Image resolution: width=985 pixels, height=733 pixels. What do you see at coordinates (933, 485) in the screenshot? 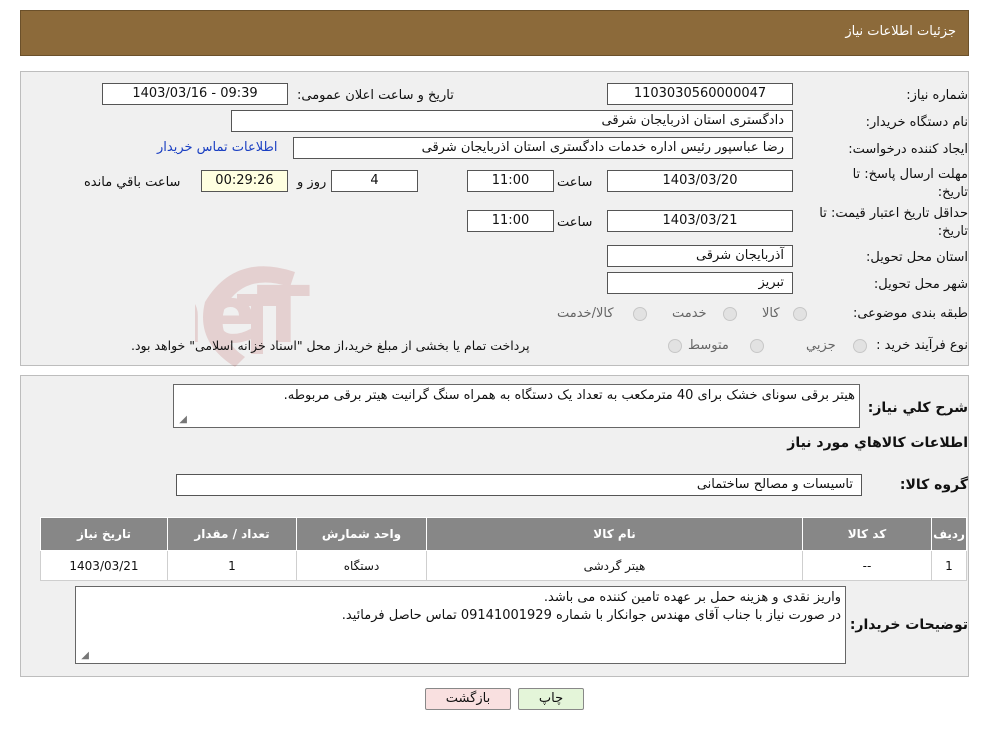
I see `goods-group-label: گروه کالا:` at bounding box center [933, 485].